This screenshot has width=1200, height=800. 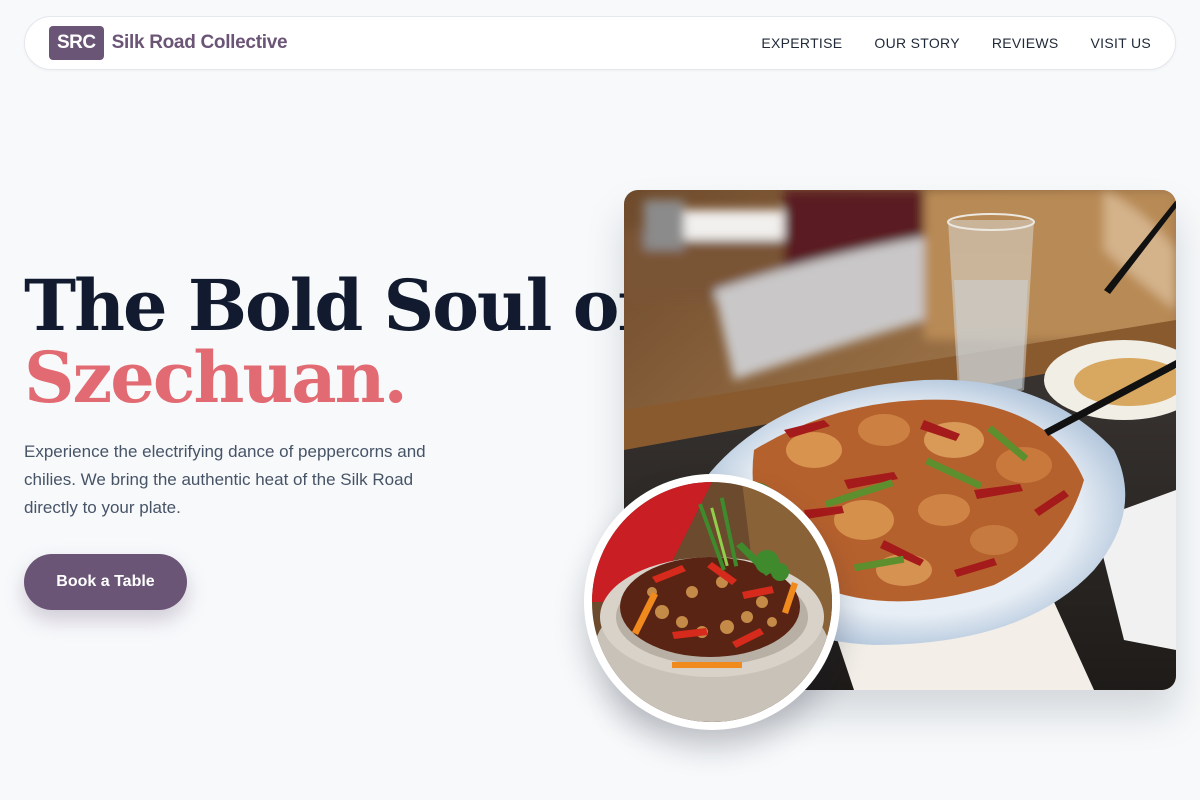 I want to click on nav-link-expertise: EXPERTISE, so click(x=801, y=43).